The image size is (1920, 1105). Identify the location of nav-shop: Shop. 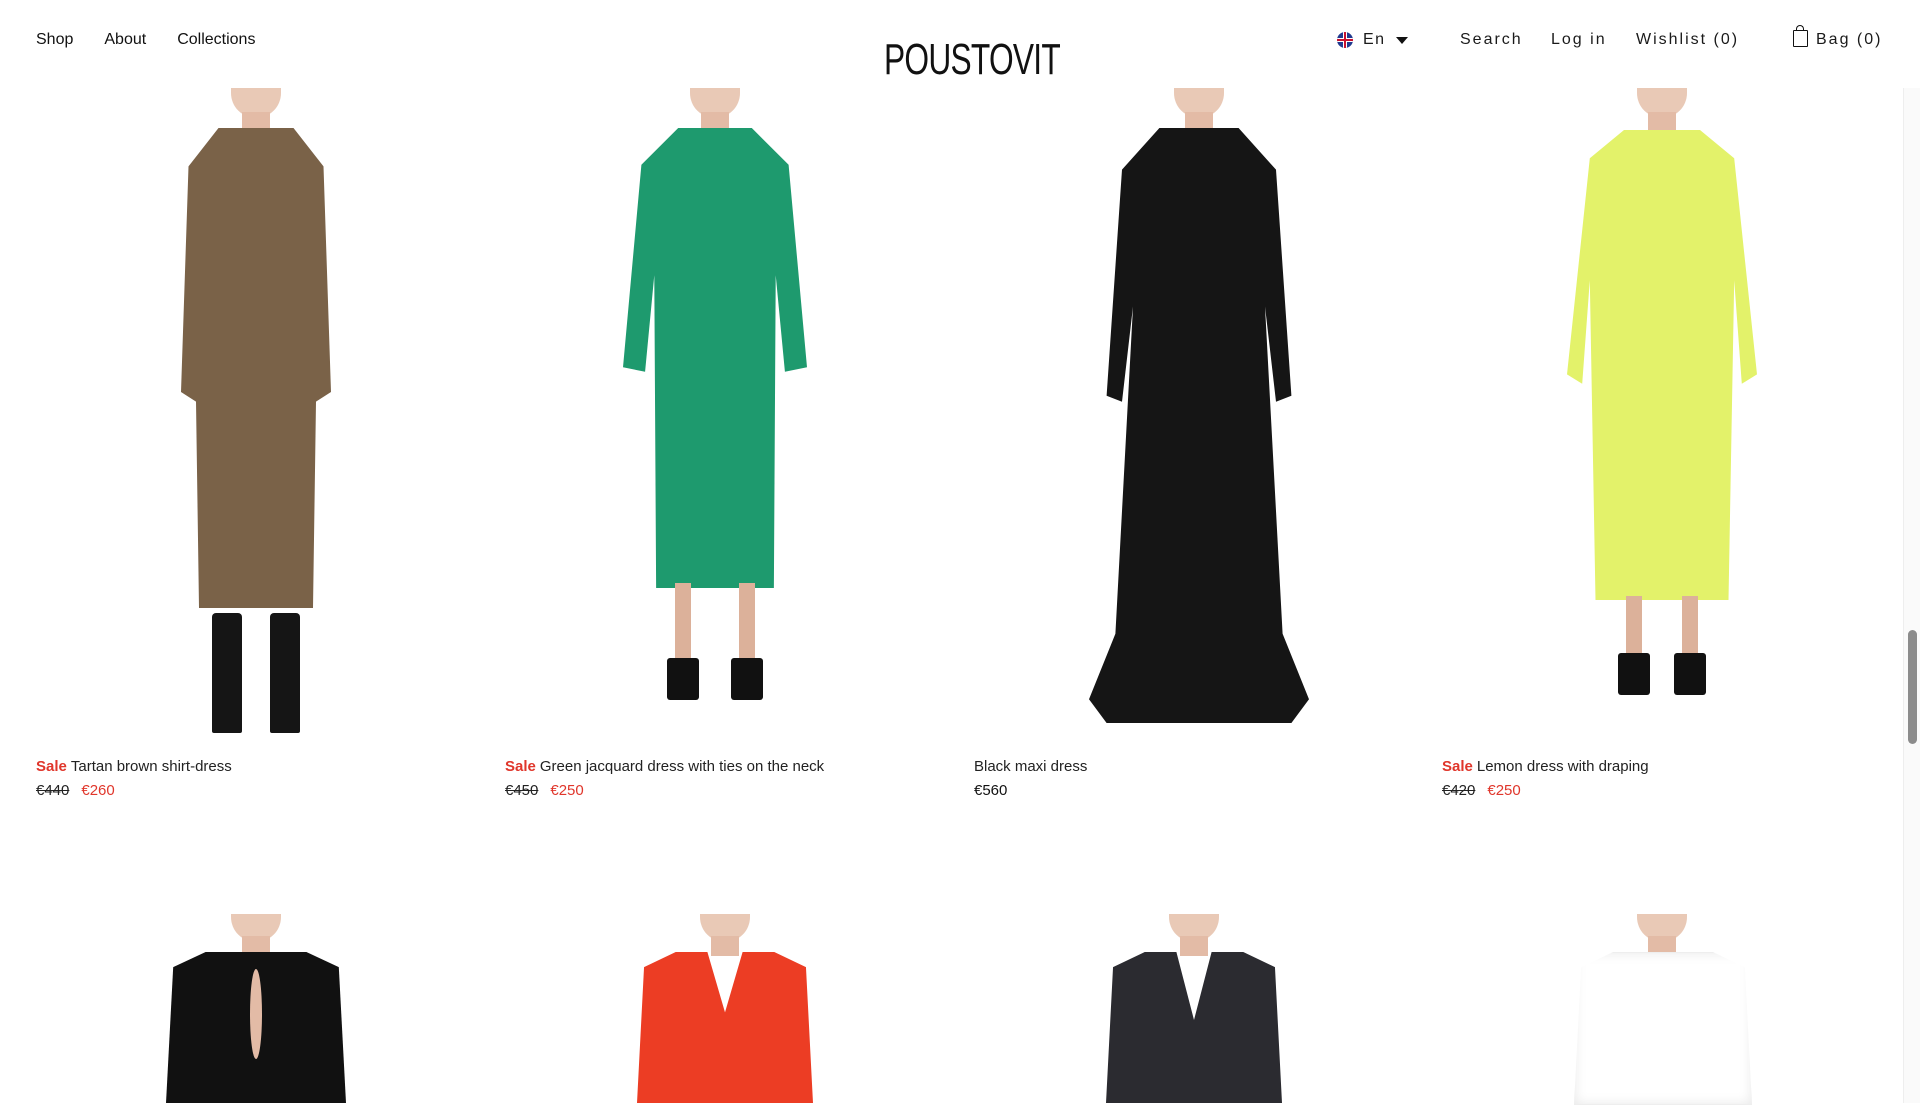
(54, 40).